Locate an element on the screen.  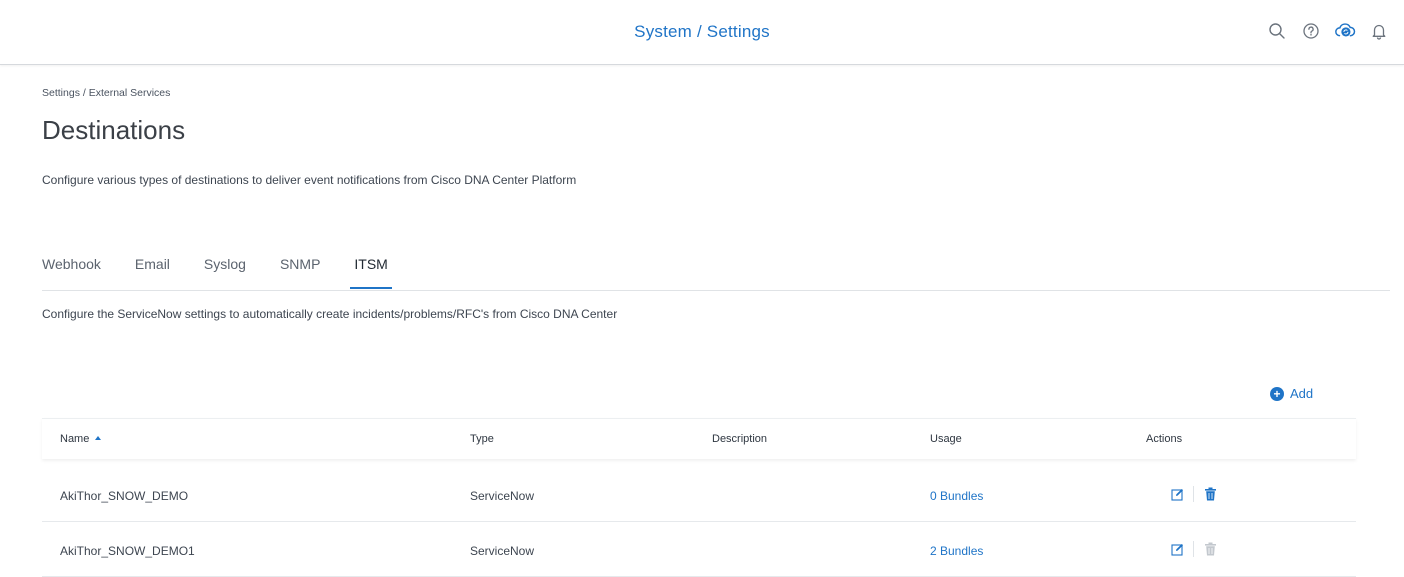
cloud-sync-icon is located at coordinates (1345, 31).